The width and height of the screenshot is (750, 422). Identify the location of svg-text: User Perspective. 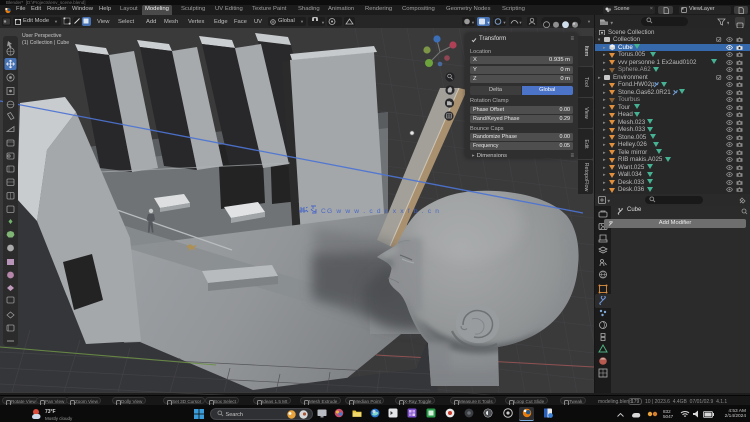
(42, 36).